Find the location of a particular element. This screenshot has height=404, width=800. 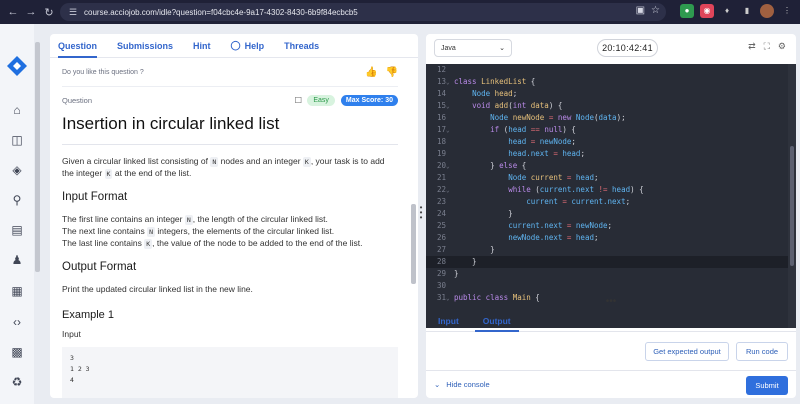

layers-icon: ◈ is located at coordinates (17, 170).